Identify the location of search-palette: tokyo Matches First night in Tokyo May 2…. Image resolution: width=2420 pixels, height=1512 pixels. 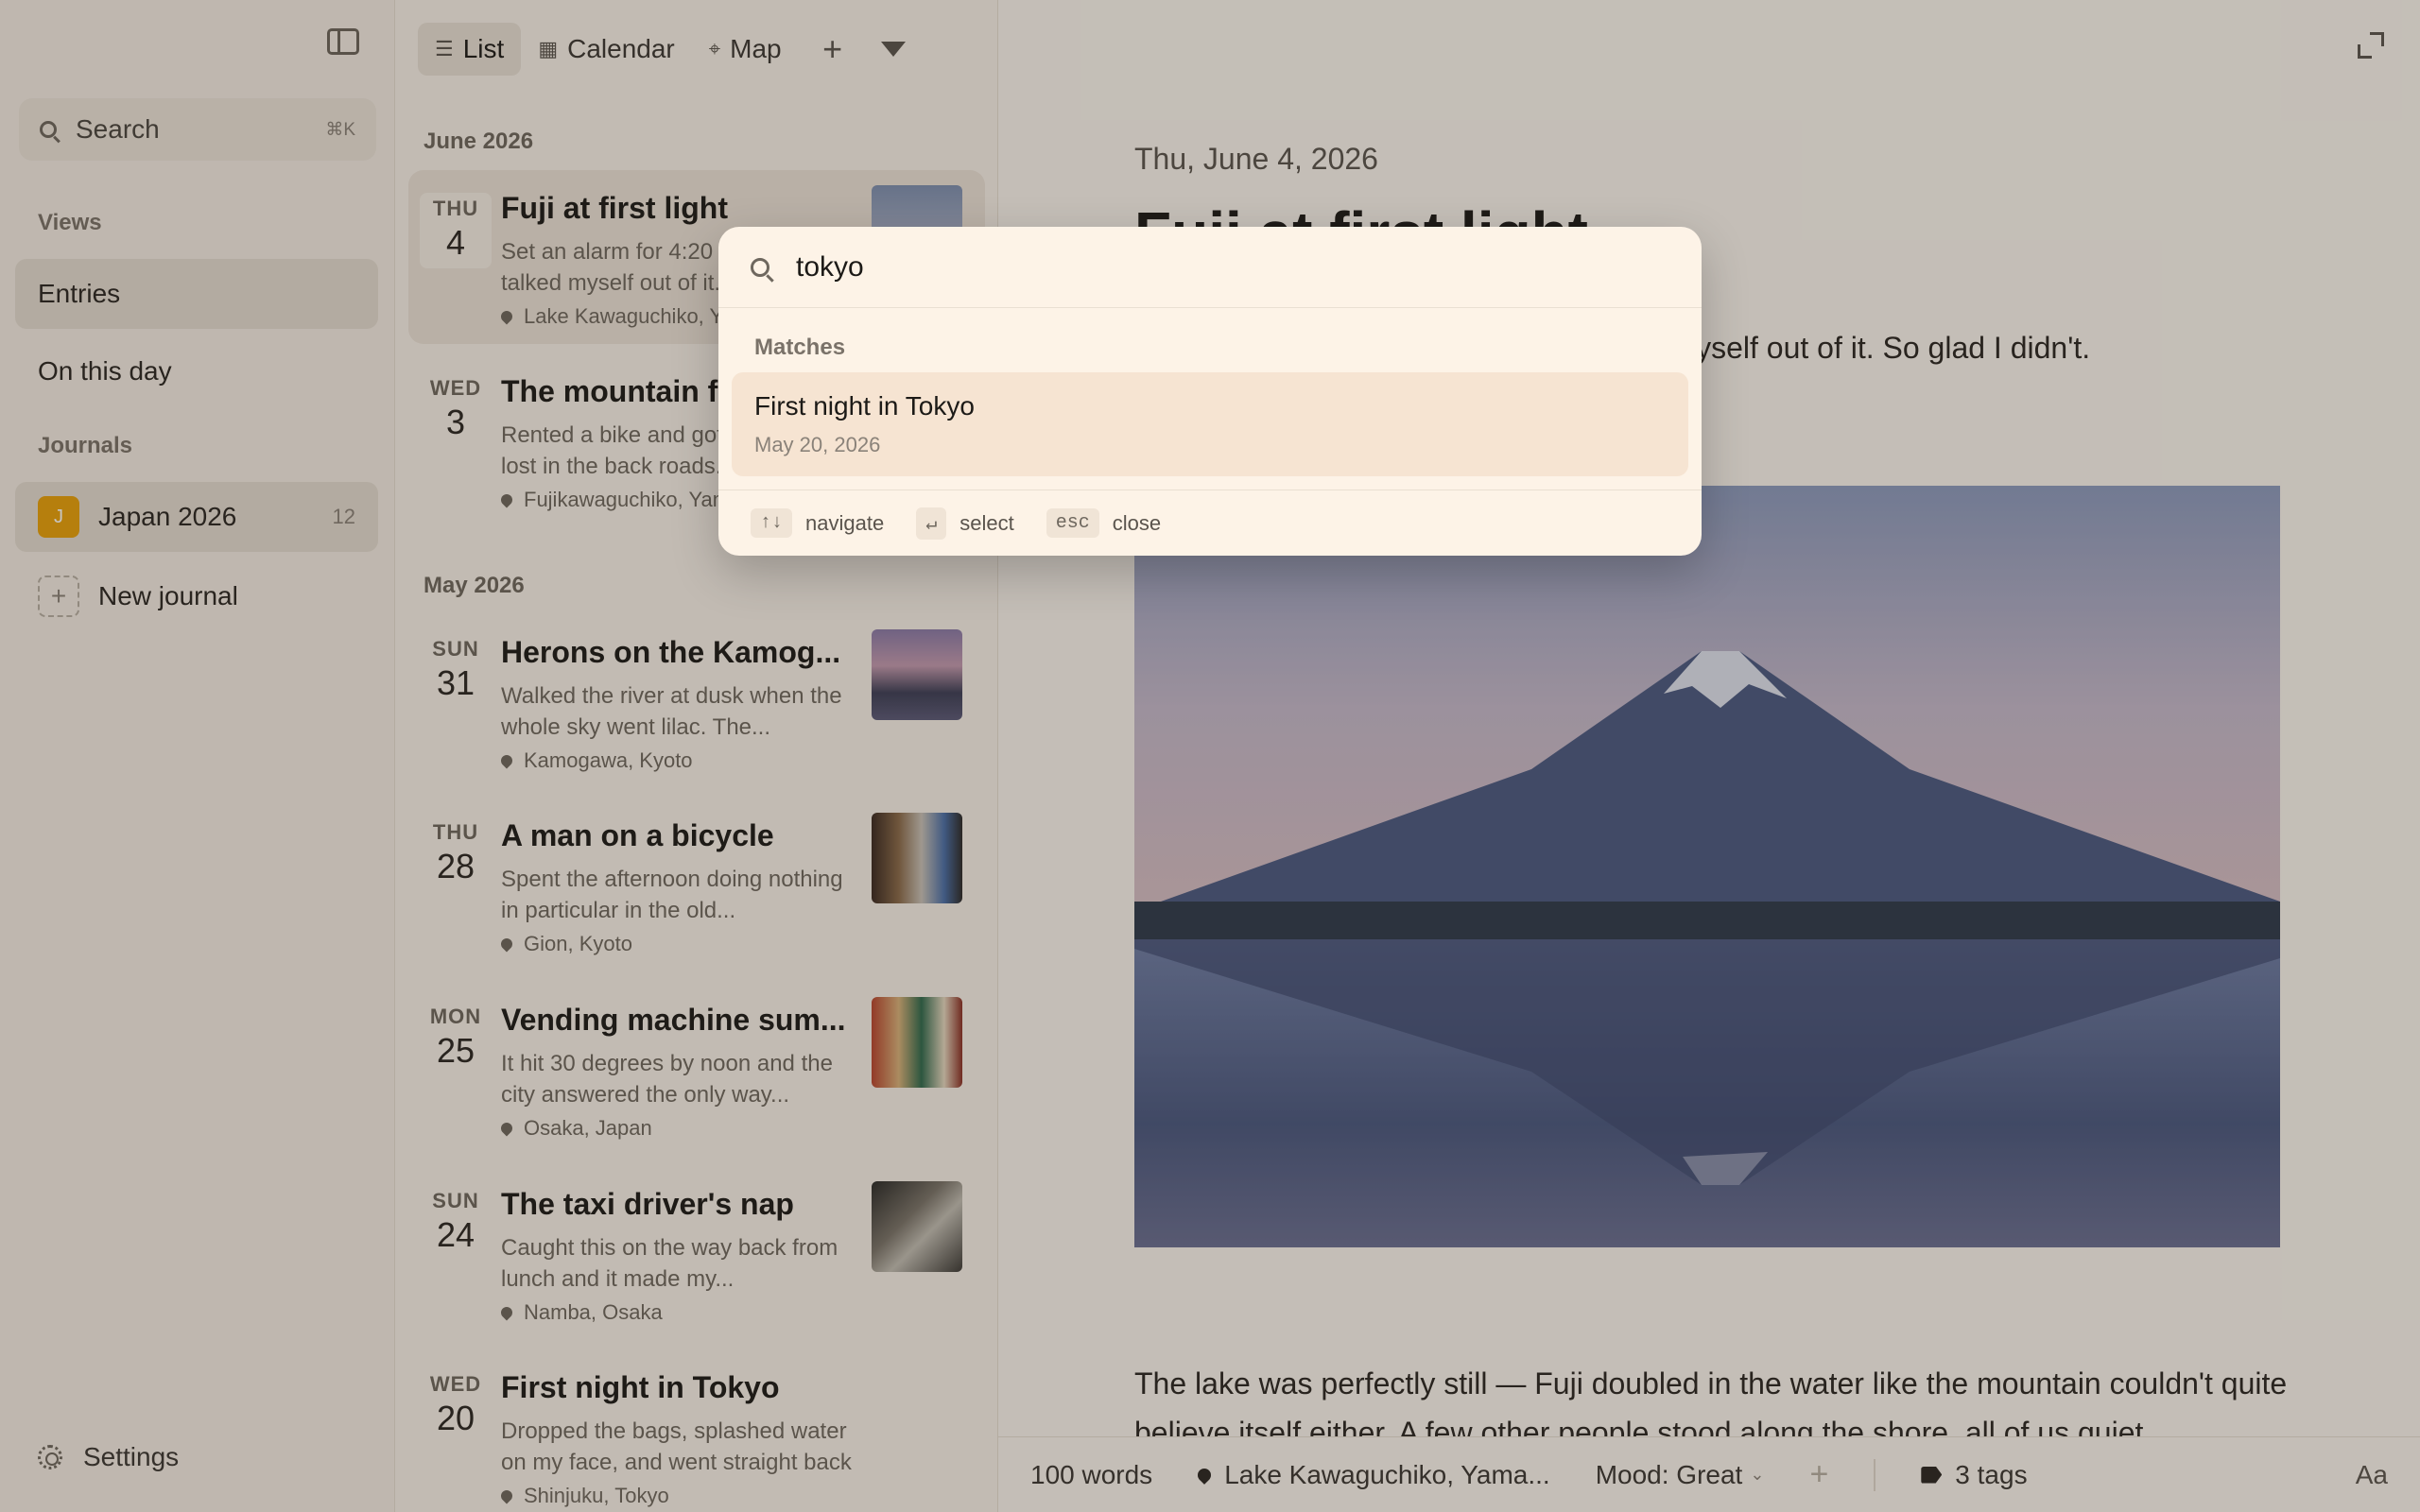
(1210, 391).